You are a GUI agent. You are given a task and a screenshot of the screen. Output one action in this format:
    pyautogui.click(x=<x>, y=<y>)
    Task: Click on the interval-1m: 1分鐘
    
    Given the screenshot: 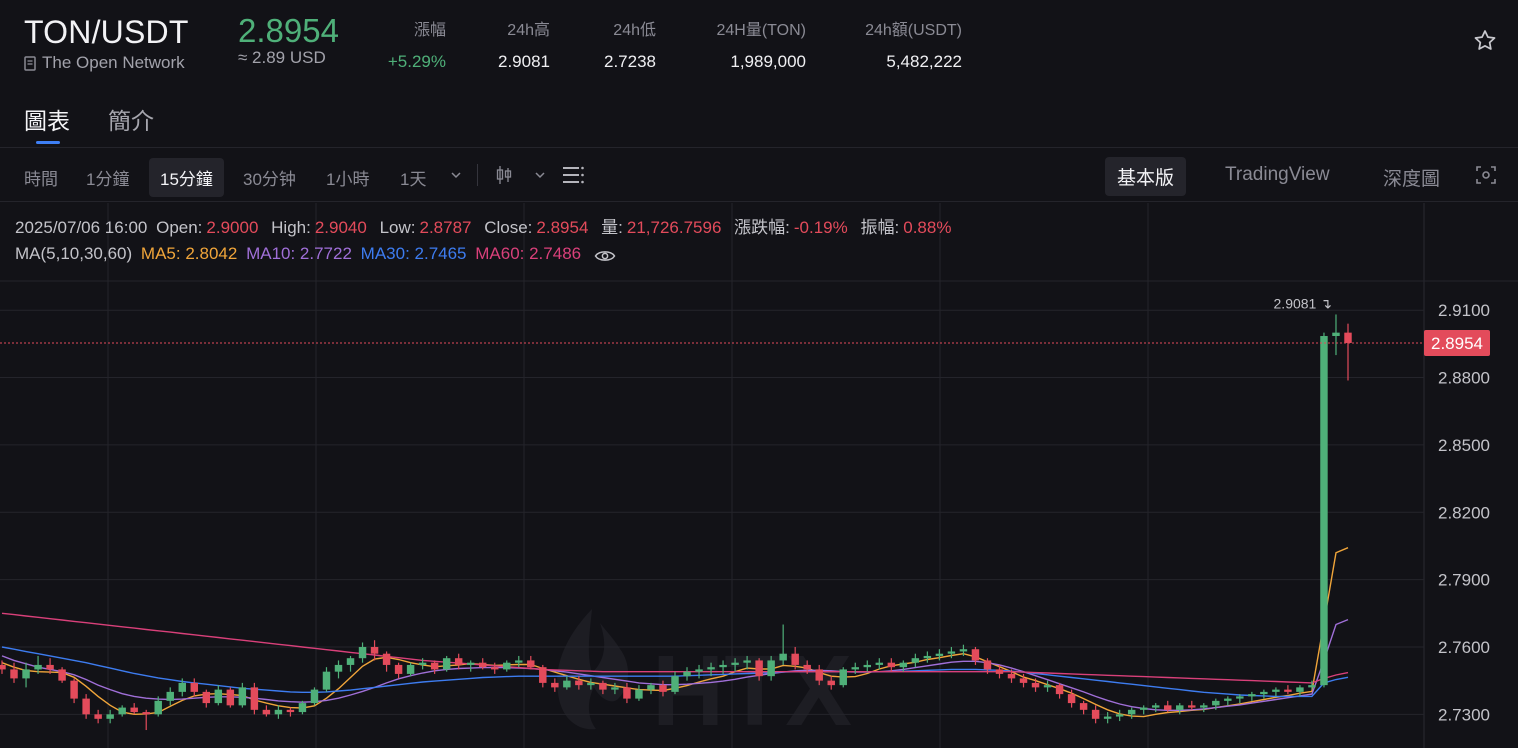 What is the action you would take?
    pyautogui.click(x=107, y=177)
    